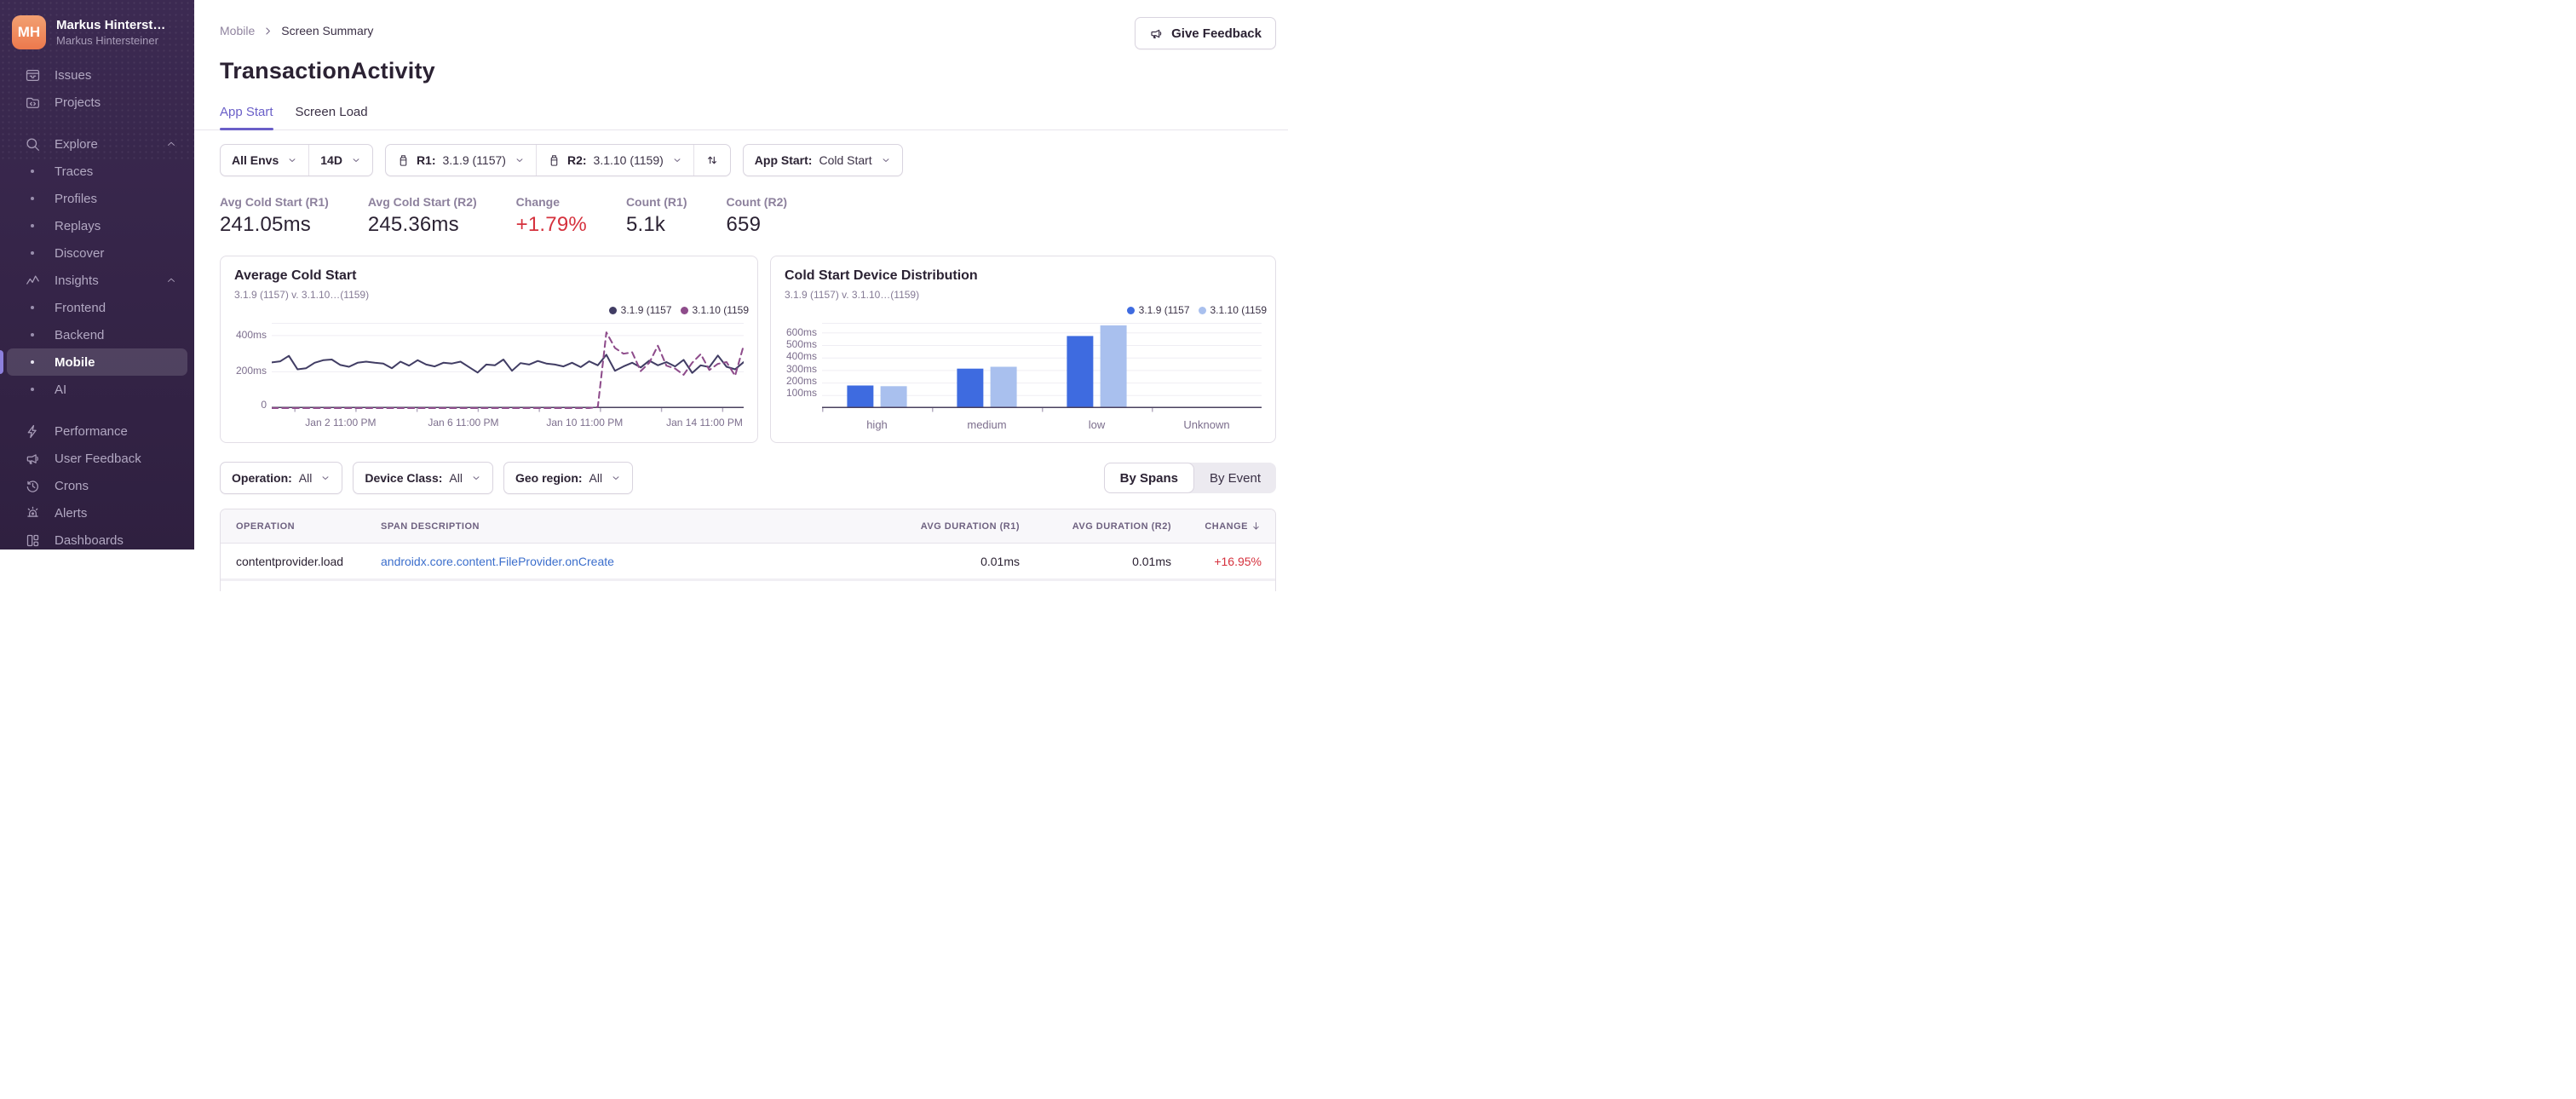  I want to click on sidebar-item-ai: AI, so click(97, 389).